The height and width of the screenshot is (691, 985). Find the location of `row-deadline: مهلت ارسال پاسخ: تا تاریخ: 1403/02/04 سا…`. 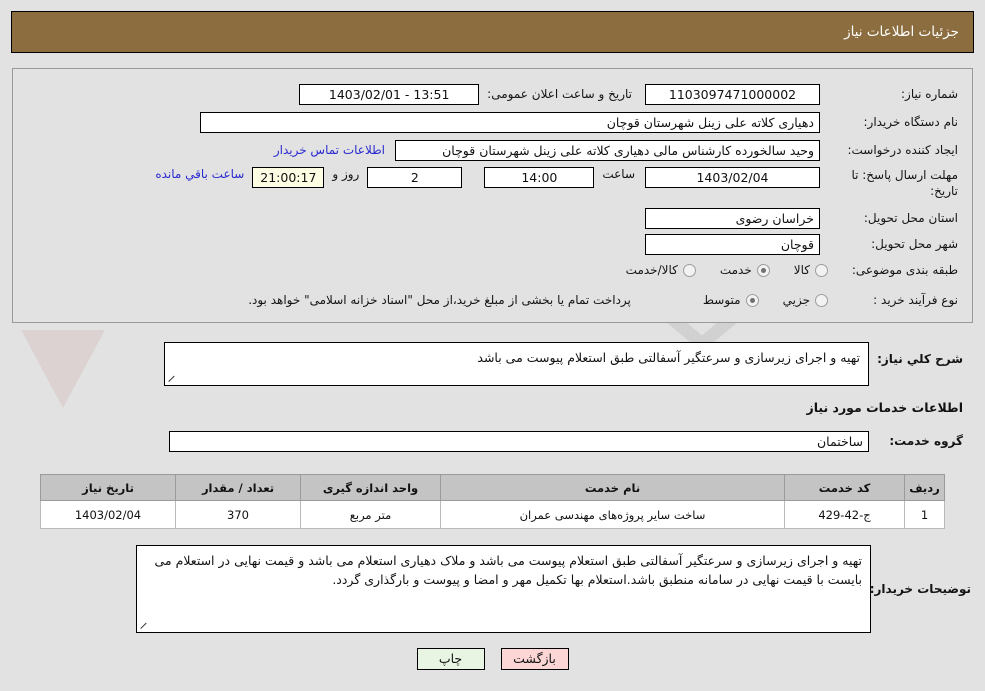

row-deadline: مهلت ارسال پاسخ: تا تاریخ: 1403/02/04 سا… is located at coordinates (556, 186).